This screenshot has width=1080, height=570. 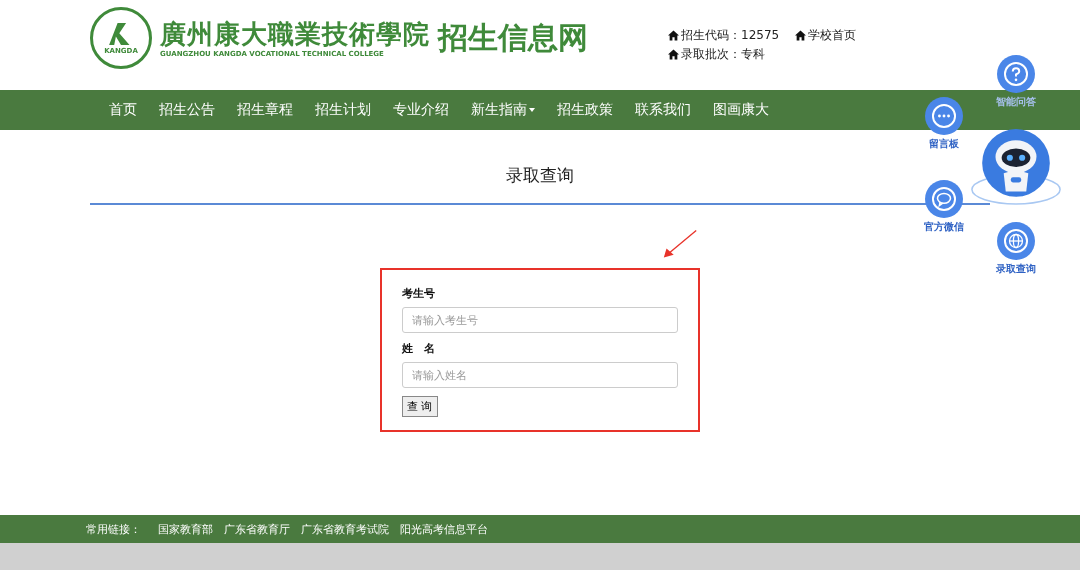 I want to click on input-field: 请输入考生号, so click(x=540, y=320).